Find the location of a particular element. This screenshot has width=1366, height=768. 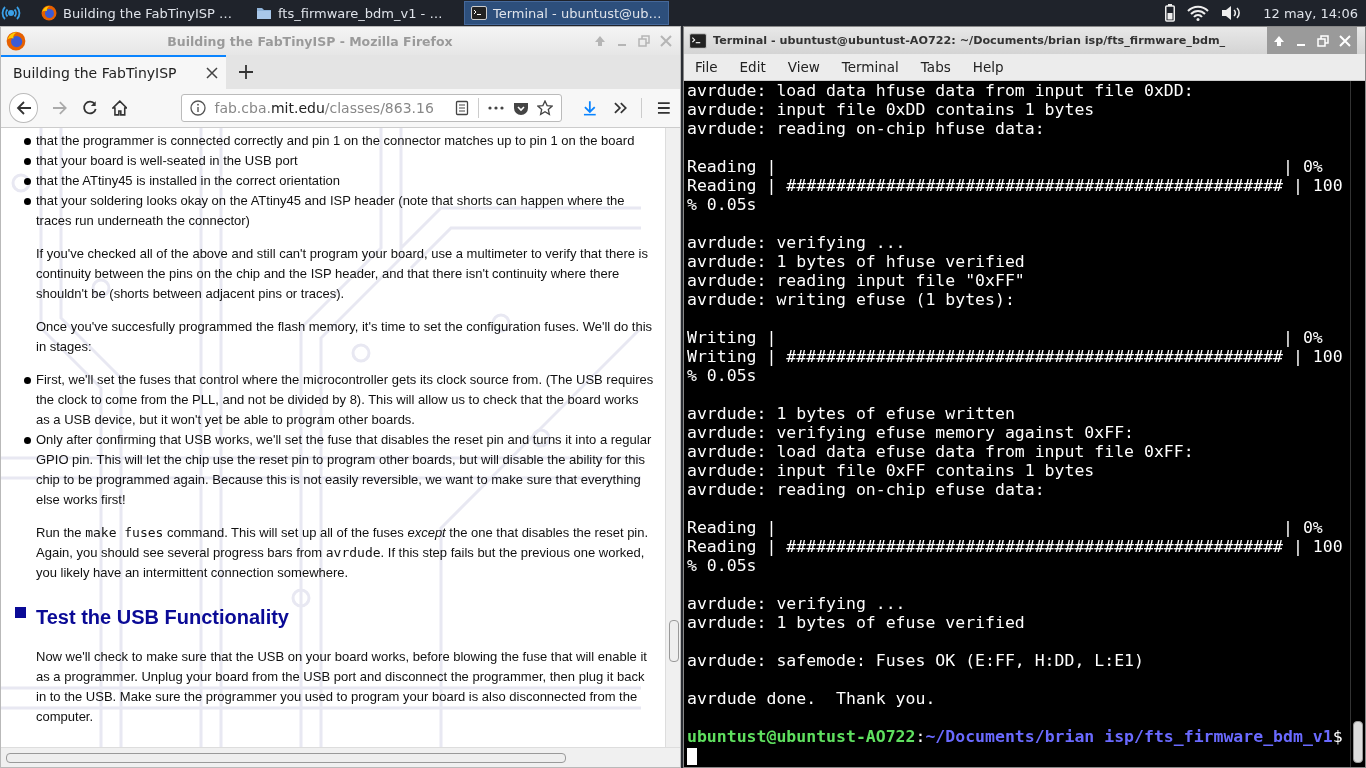

terminal-line: Writing | | 0% is located at coordinates (1005, 337).